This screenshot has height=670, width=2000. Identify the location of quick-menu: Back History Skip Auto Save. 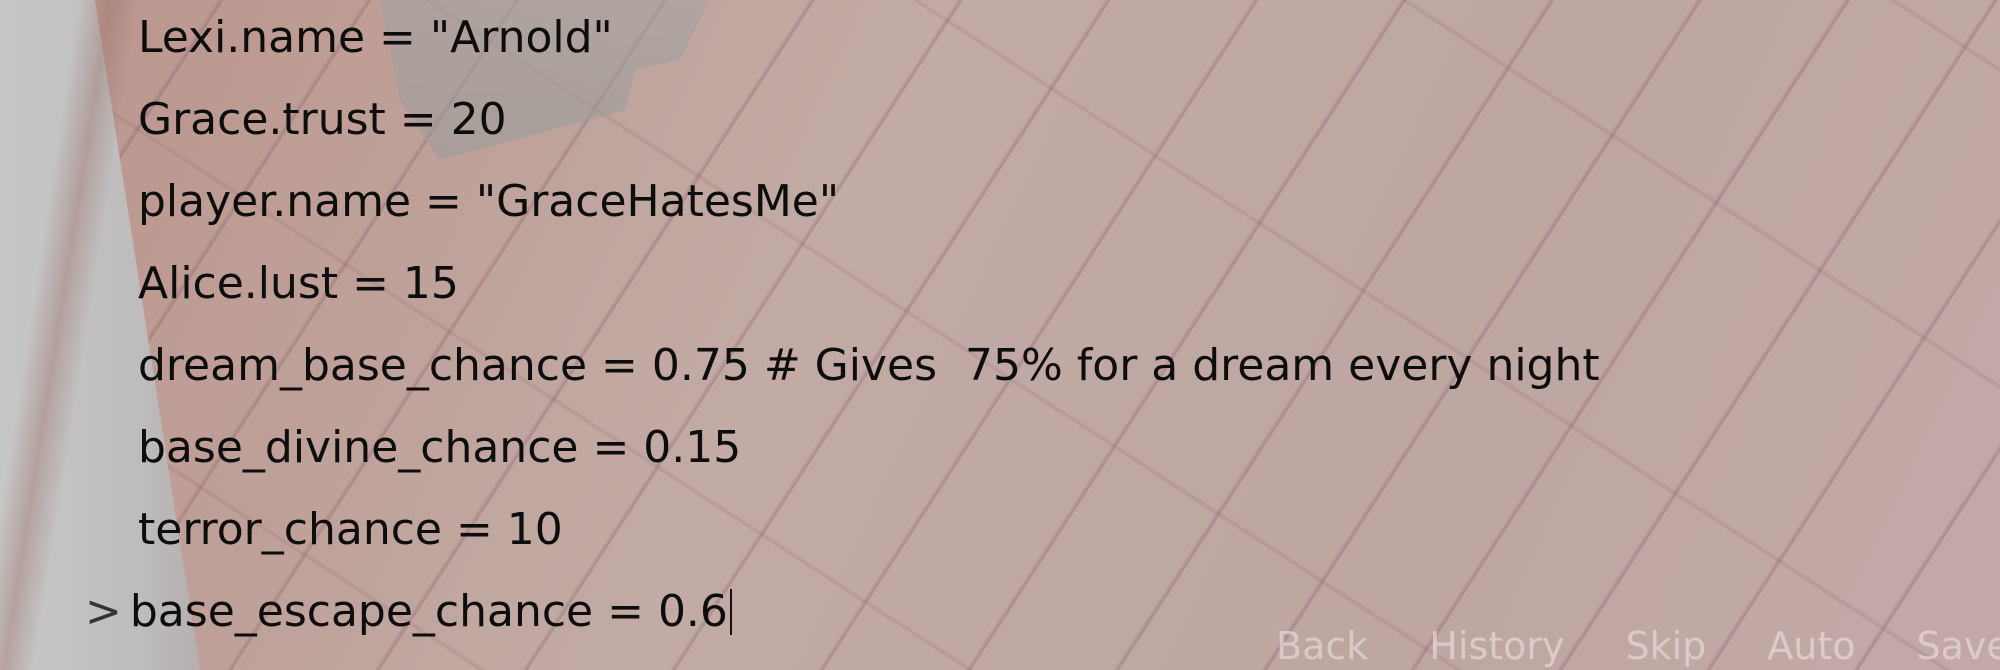
(1638, 646).